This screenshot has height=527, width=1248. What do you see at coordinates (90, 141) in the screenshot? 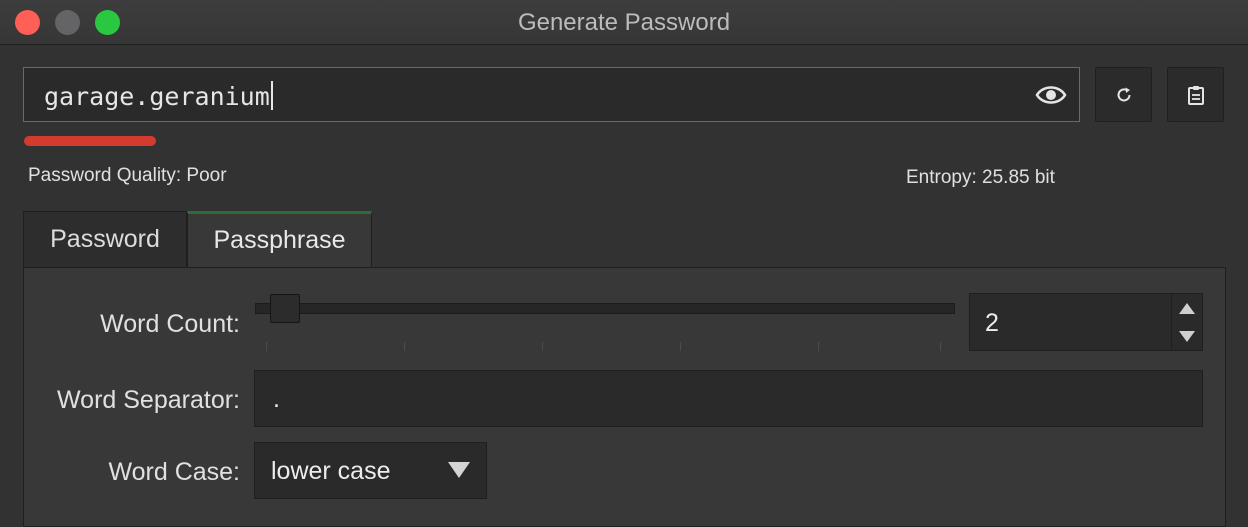
I see `quality-bar` at bounding box center [90, 141].